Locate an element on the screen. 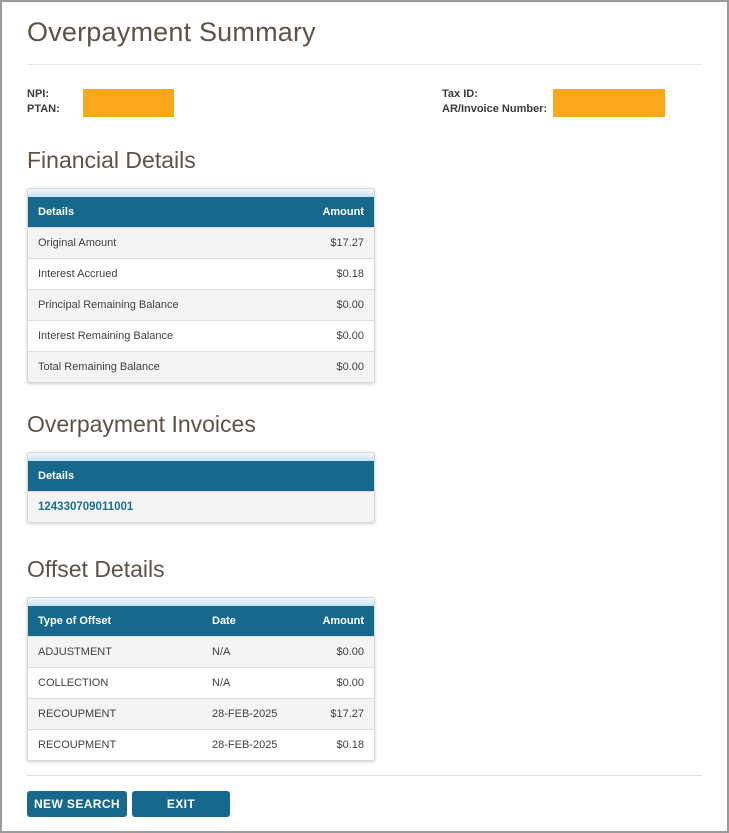  row-amount: $17.27 is located at coordinates (347, 243).